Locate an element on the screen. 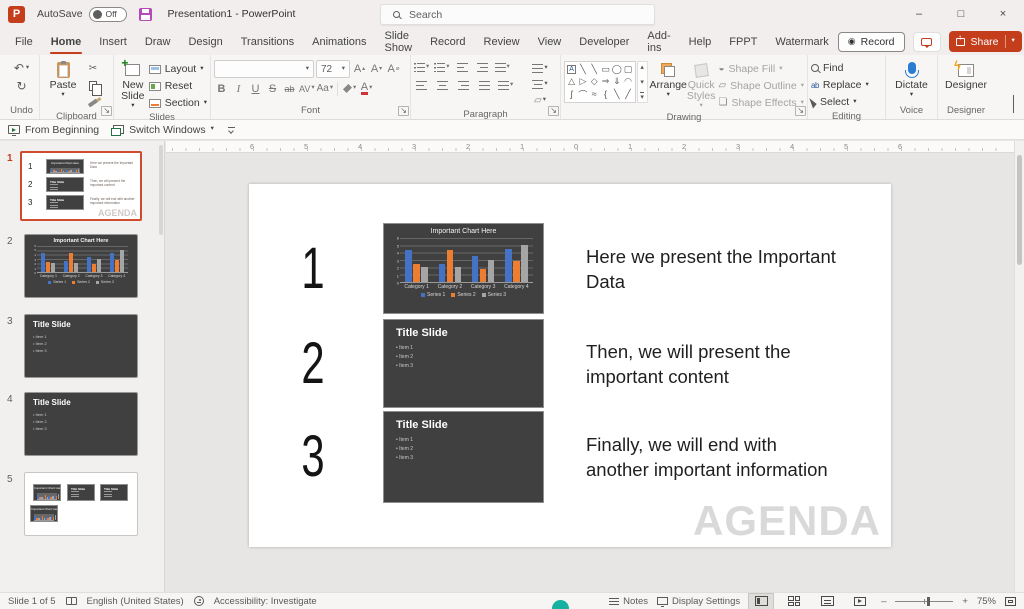  maximize-button: □ is located at coordinates (961, 14).